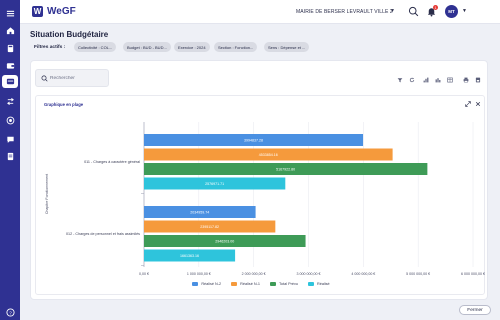 This screenshot has width=500, height=320. What do you see at coordinates (253, 140) in the screenshot?
I see `bar-value-label: 3994837.28` at bounding box center [253, 140].